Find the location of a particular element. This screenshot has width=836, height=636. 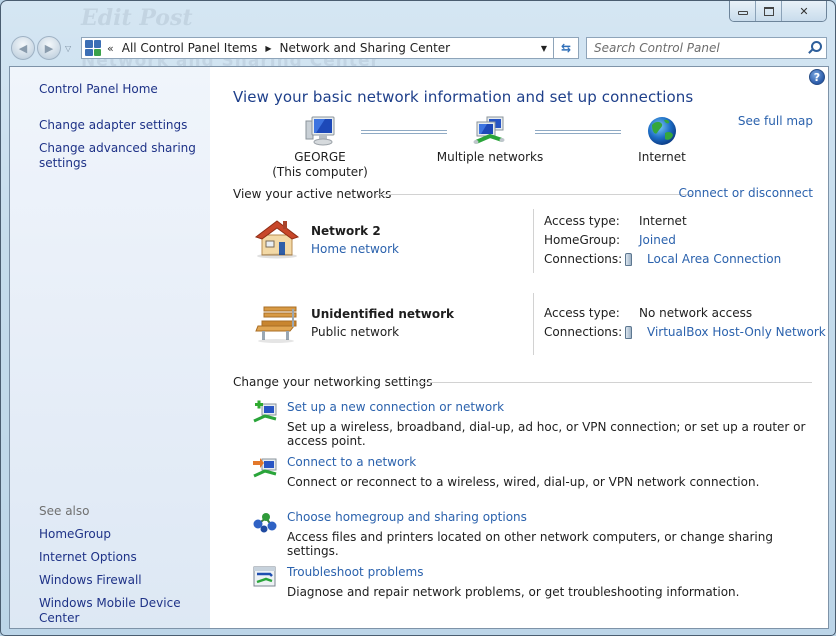

breadcrumb-overflow-button: « is located at coordinates (110, 48).